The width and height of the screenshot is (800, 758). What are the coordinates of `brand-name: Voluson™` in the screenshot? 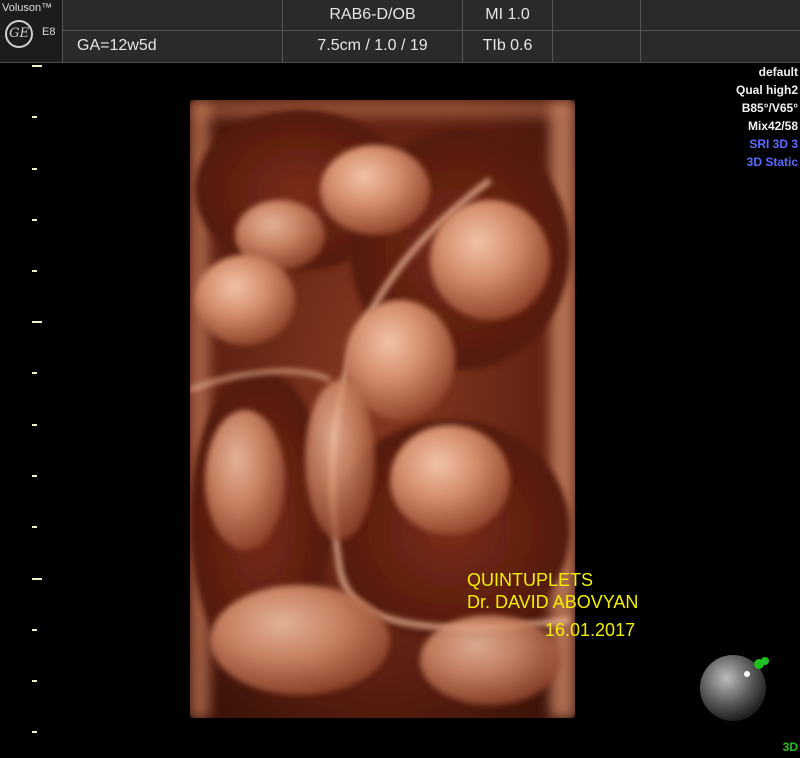 It's located at (27, 8).